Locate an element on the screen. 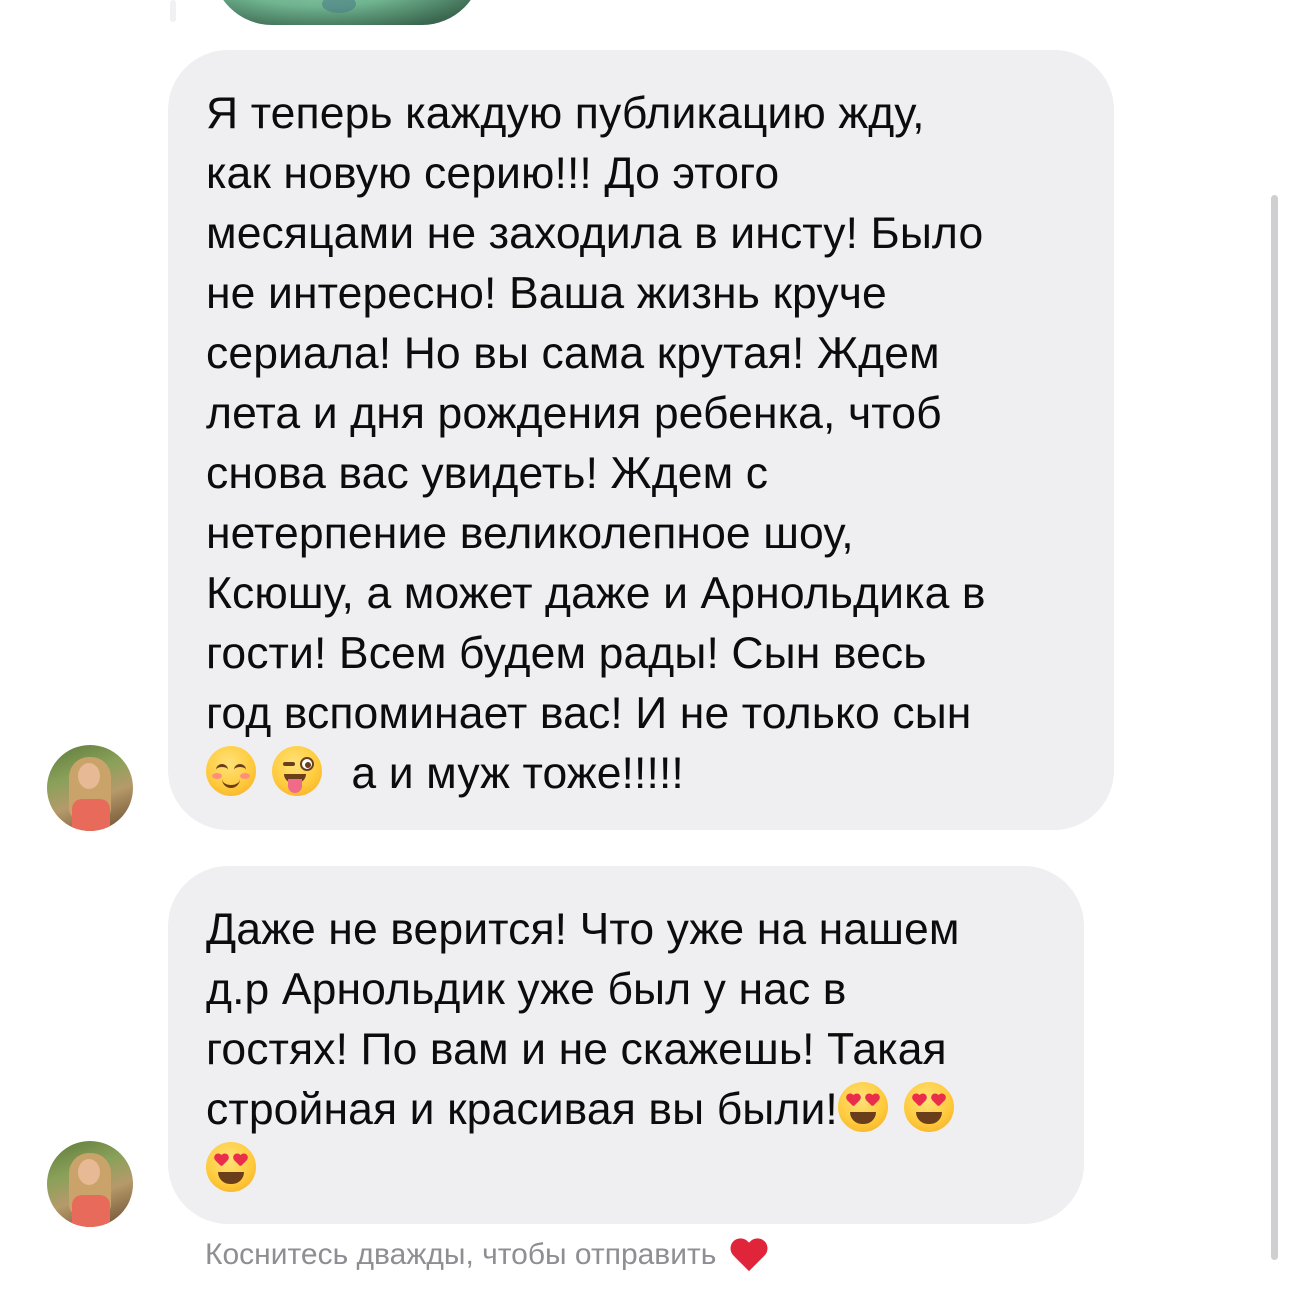 The image size is (1290, 1290). double-tap-hint: Коснитесь дважды, чтобы отправить is located at coordinates (486, 1255).